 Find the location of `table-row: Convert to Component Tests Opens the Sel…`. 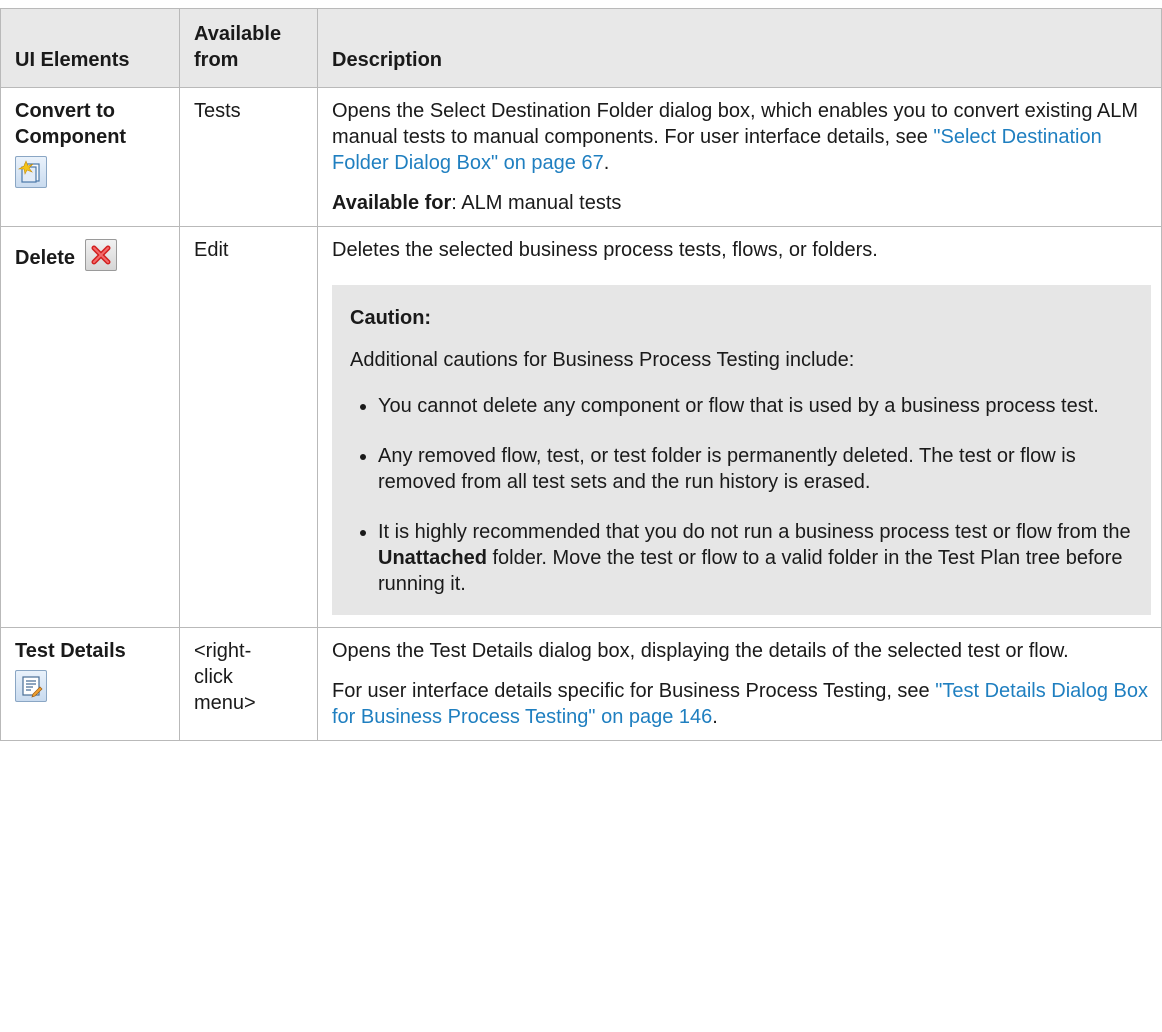

table-row: Convert to Component Tests Opens the Sel… is located at coordinates (581, 157).